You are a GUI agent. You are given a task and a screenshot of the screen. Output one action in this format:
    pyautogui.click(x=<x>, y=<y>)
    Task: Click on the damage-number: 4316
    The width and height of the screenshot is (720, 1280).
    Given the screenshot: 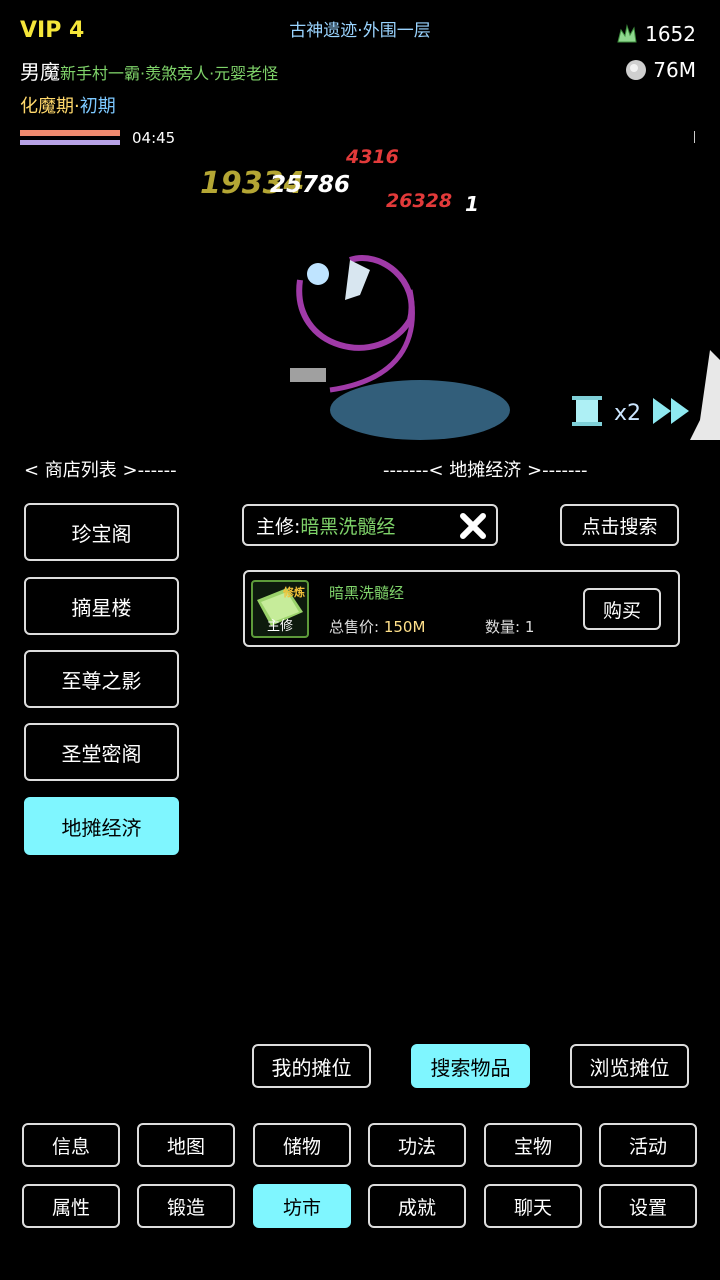 What is the action you would take?
    pyautogui.click(x=372, y=157)
    